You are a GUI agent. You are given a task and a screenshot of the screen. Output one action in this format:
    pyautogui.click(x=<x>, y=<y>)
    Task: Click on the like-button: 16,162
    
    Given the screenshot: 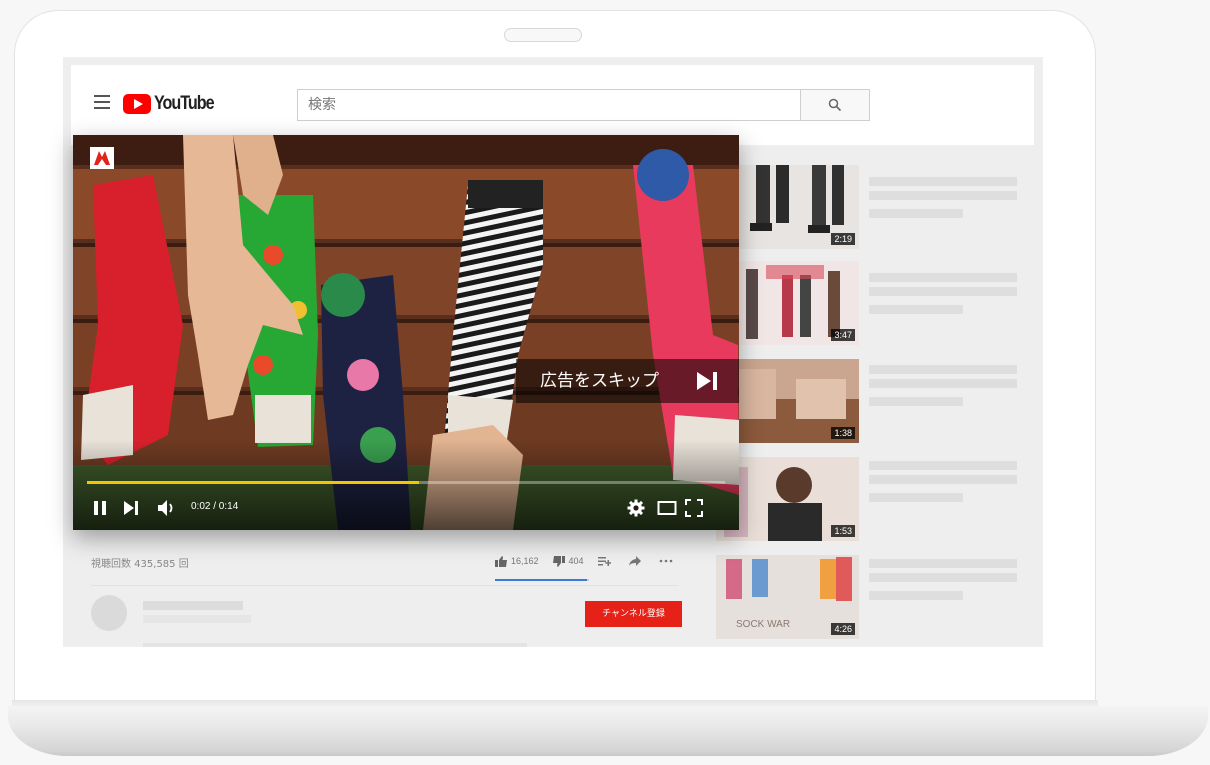 What is the action you would take?
    pyautogui.click(x=517, y=561)
    